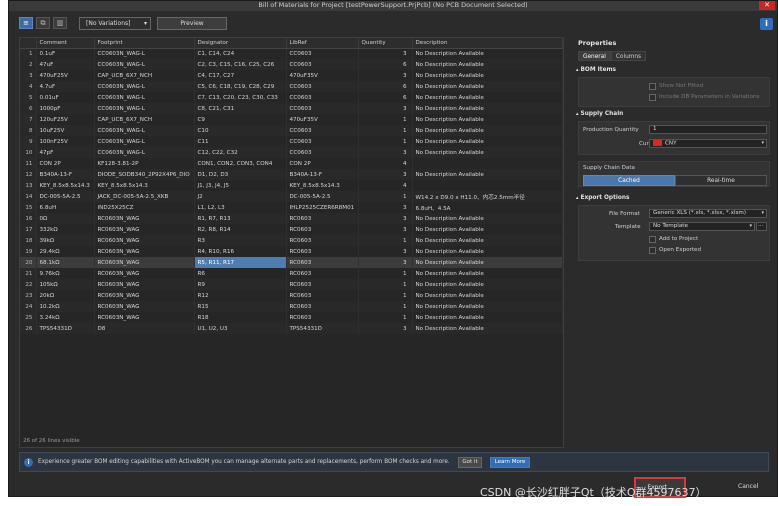 The image size is (778, 506). I want to click on tab-general: General, so click(594, 56).